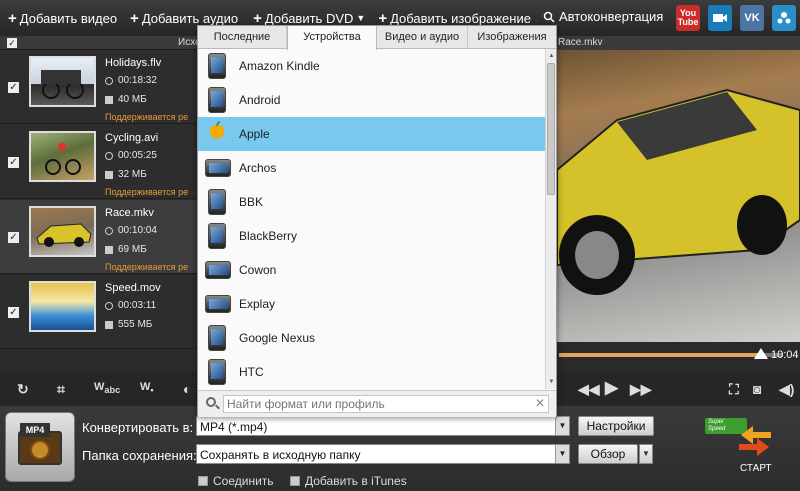 The height and width of the screenshot is (491, 800). What do you see at coordinates (40, 447) in the screenshot?
I see `format-icon: MP4` at bounding box center [40, 447].